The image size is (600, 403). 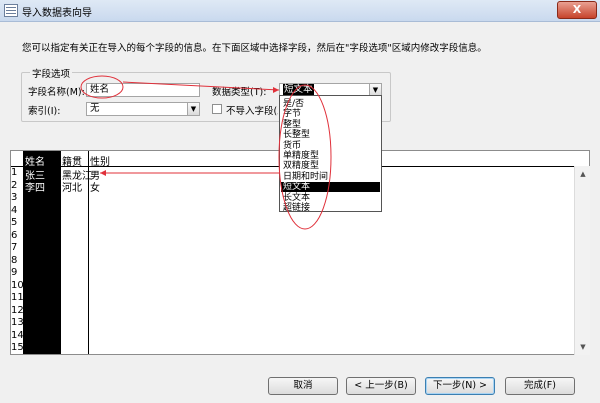 I want to click on grid-divider, so click(x=60, y=252).